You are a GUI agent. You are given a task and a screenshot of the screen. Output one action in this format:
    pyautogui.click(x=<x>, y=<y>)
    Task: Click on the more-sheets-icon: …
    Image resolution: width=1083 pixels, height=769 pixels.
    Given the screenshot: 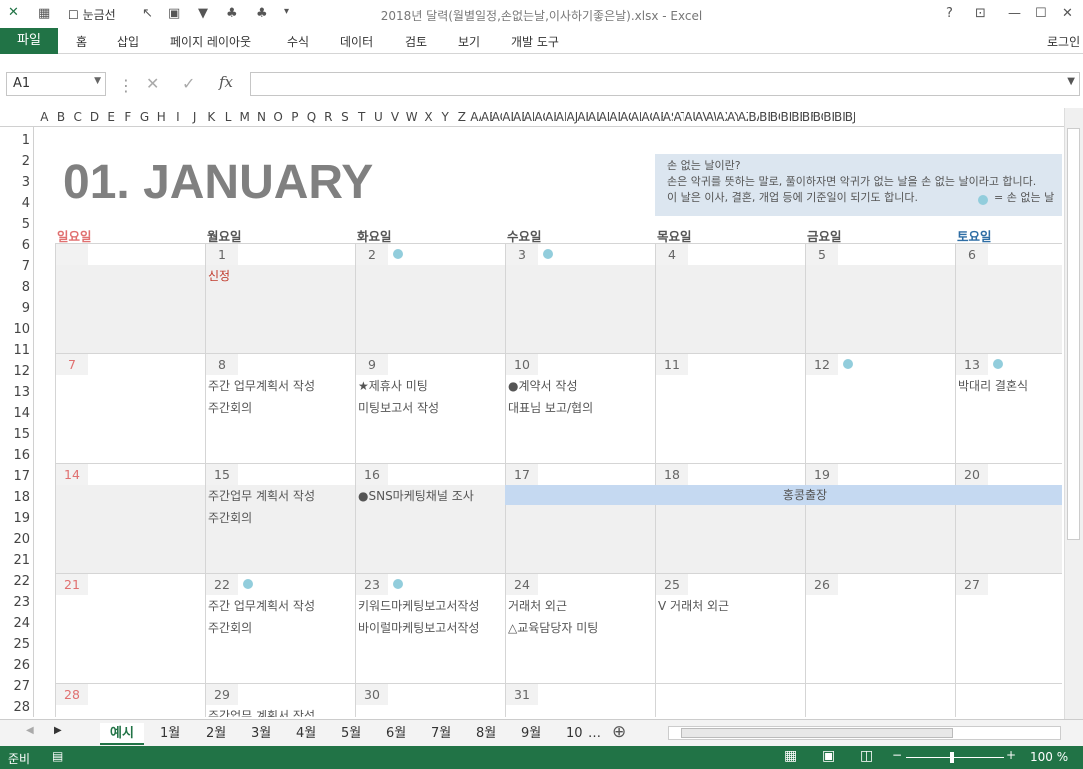 What is the action you would take?
    pyautogui.click(x=594, y=734)
    